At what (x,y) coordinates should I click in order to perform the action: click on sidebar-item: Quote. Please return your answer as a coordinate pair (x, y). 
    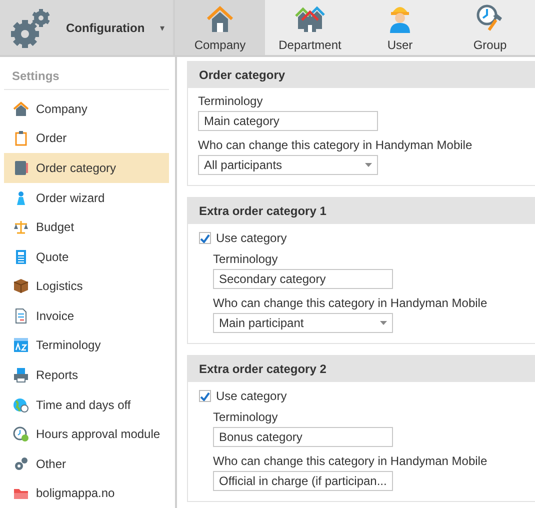
    Looking at the image, I should click on (86, 257).